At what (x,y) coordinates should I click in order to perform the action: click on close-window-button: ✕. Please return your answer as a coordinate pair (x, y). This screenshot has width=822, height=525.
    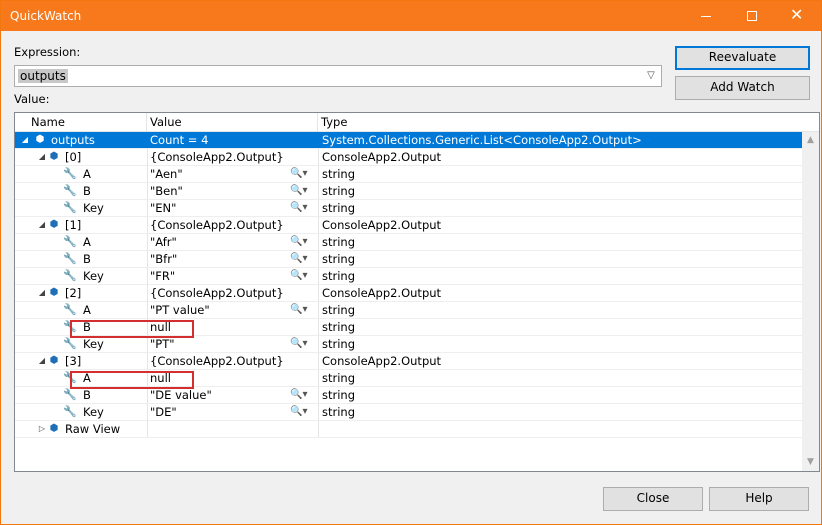
    Looking at the image, I should click on (798, 16).